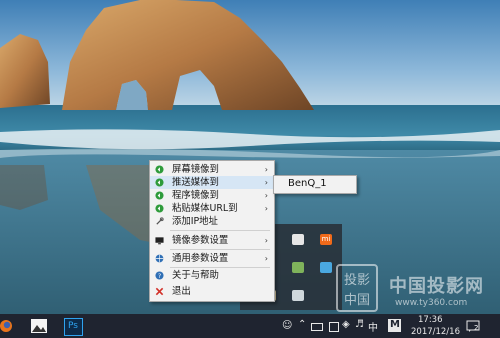  What do you see at coordinates (373, 326) in the screenshot?
I see `ime-indicator: 中` at bounding box center [373, 326].